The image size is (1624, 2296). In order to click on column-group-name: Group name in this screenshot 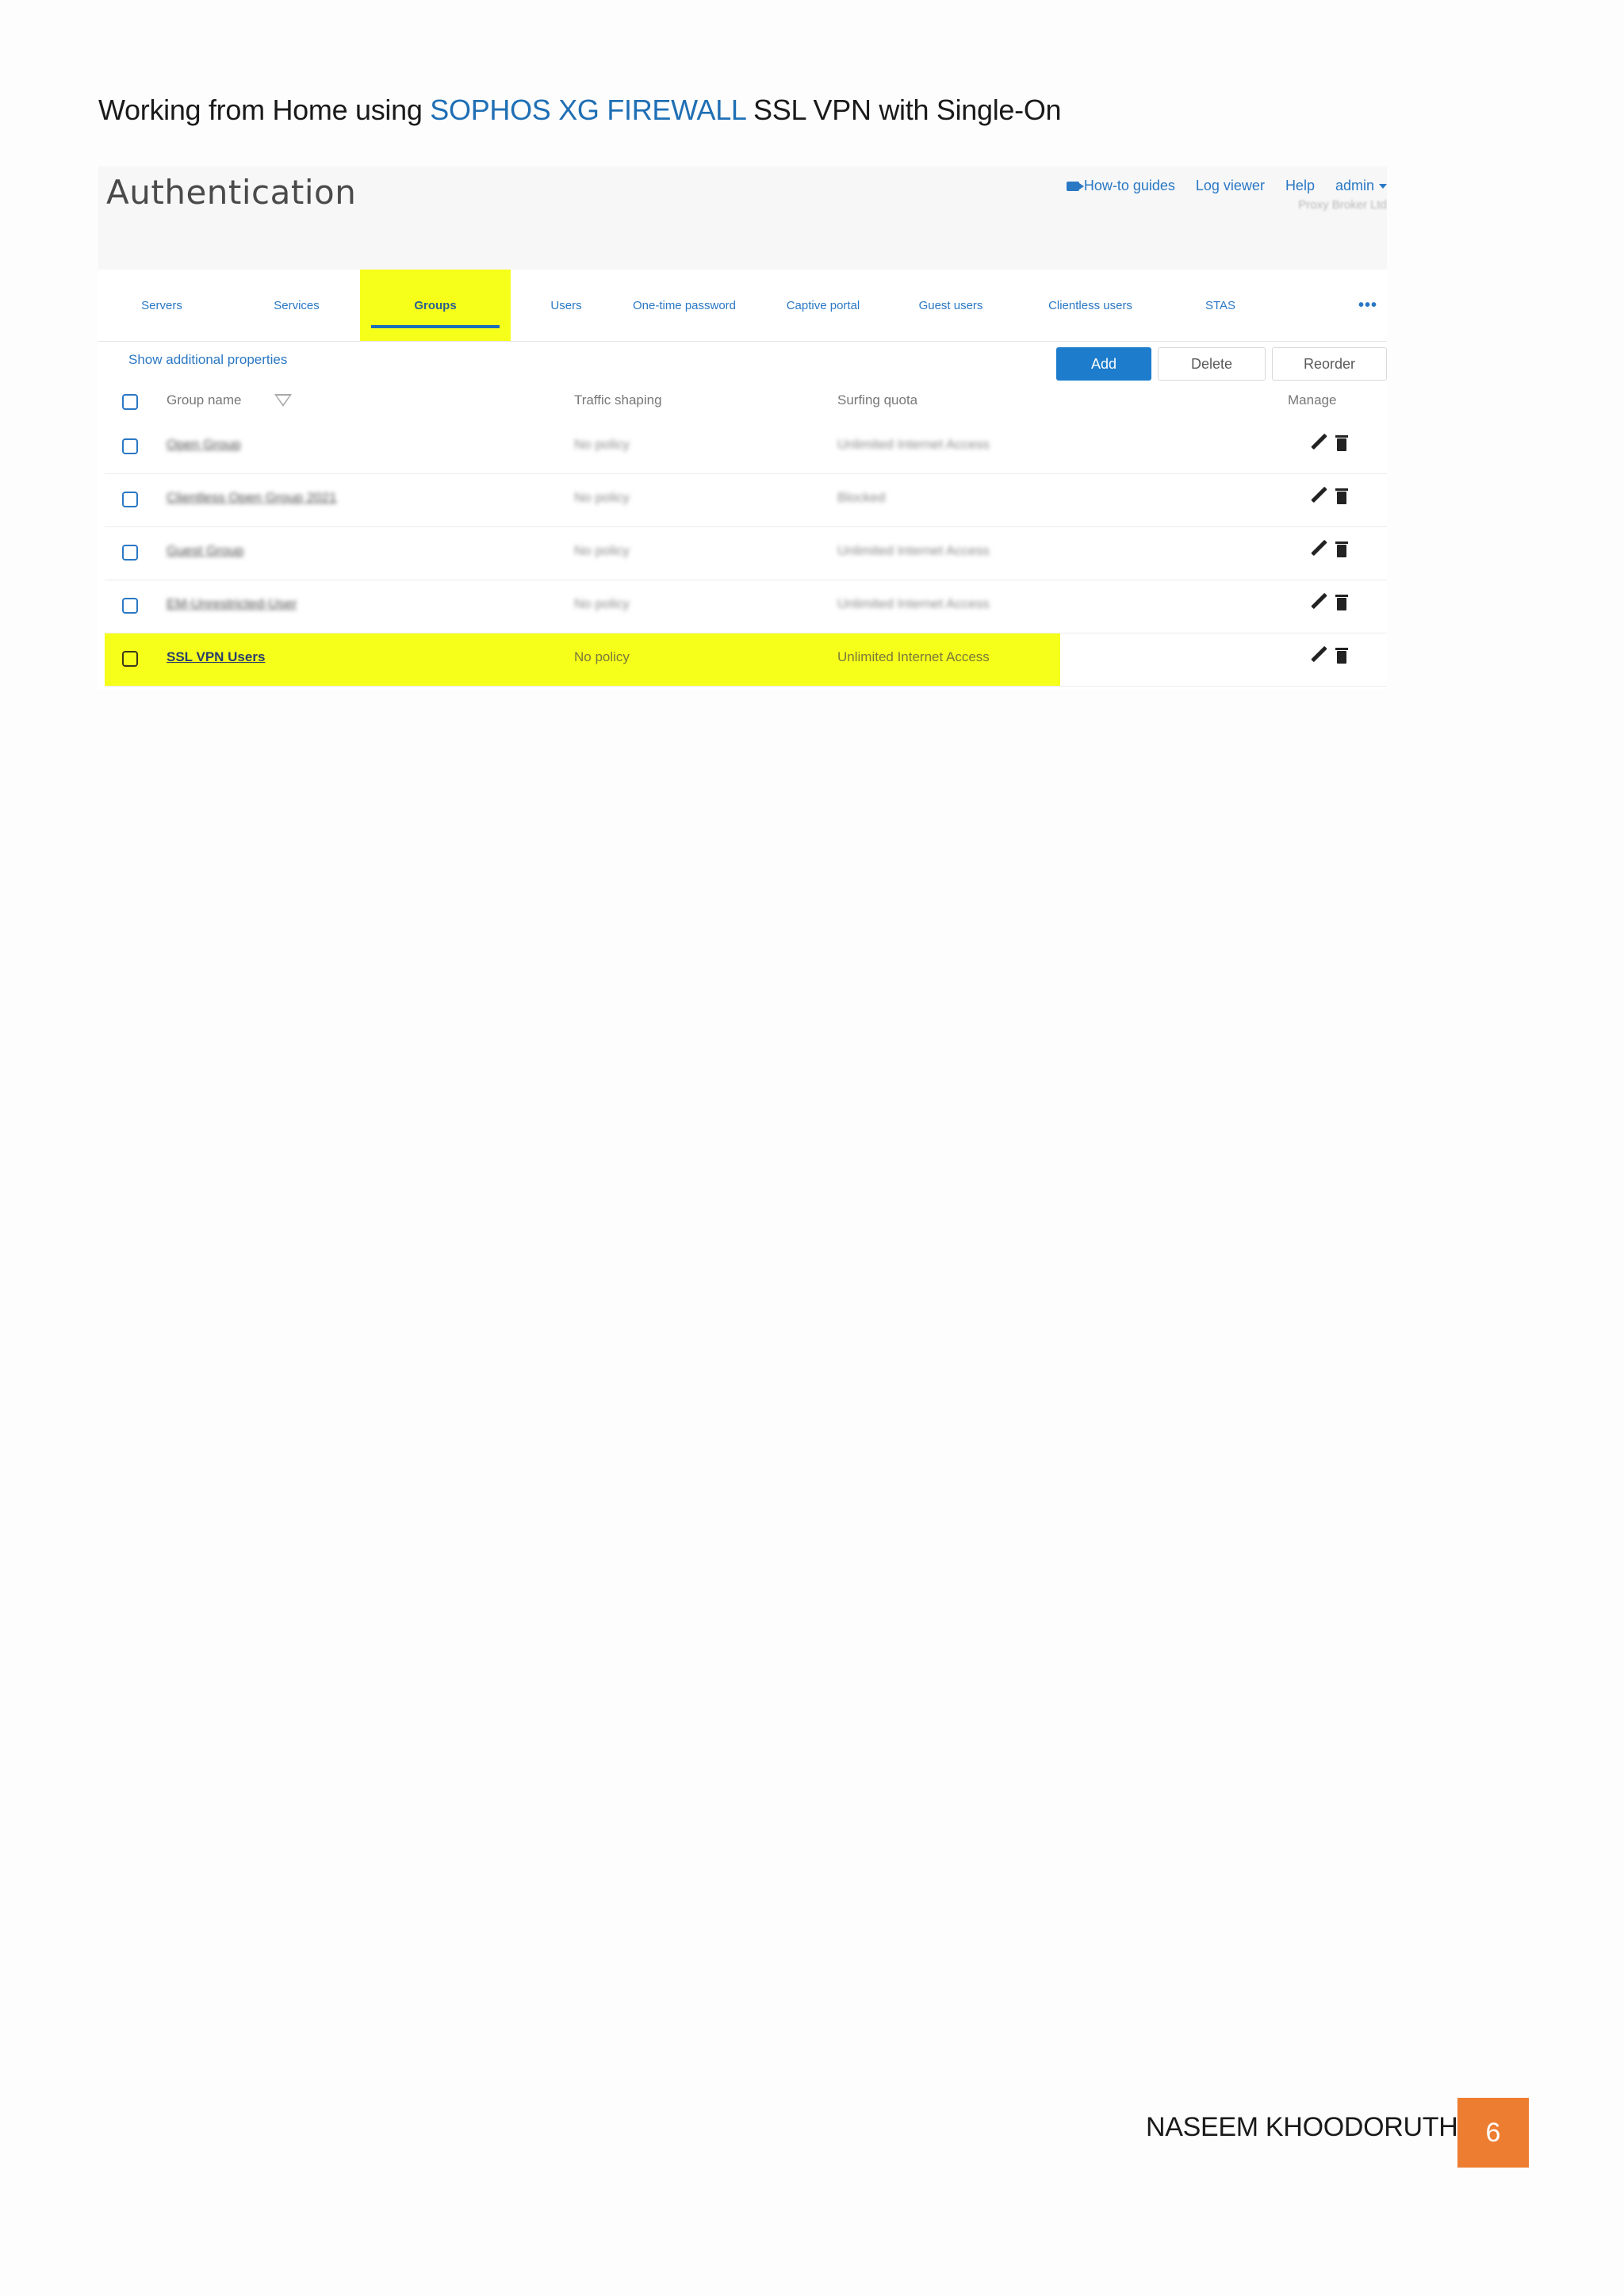, I will do `click(204, 400)`.